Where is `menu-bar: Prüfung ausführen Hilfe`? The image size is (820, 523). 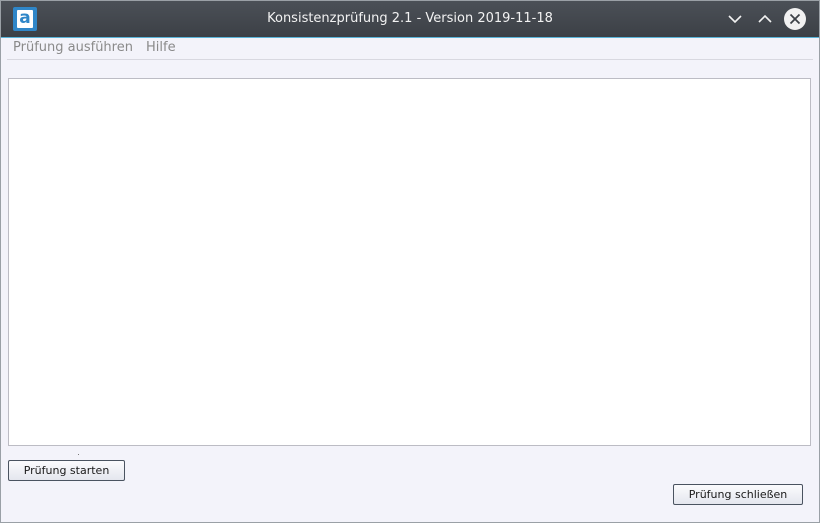 menu-bar: Prüfung ausführen Hilfe is located at coordinates (410, 49).